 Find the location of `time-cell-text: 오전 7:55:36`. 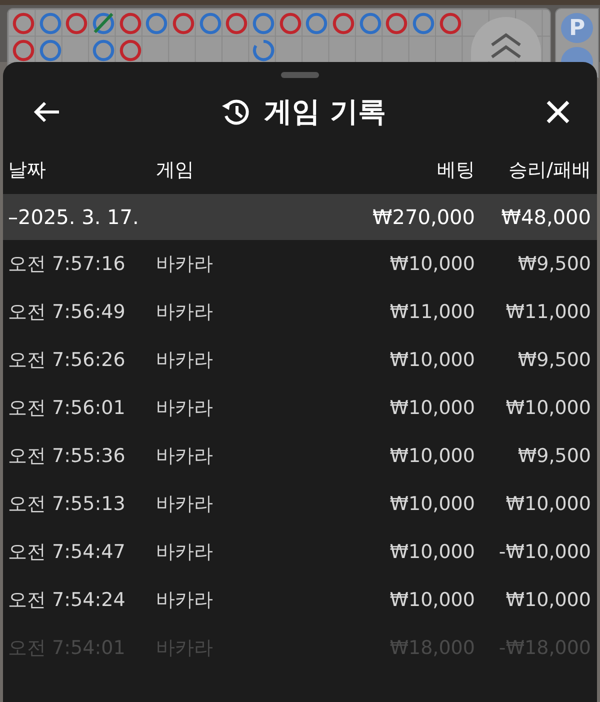

time-cell-text: 오전 7:55:36 is located at coordinates (67, 456).